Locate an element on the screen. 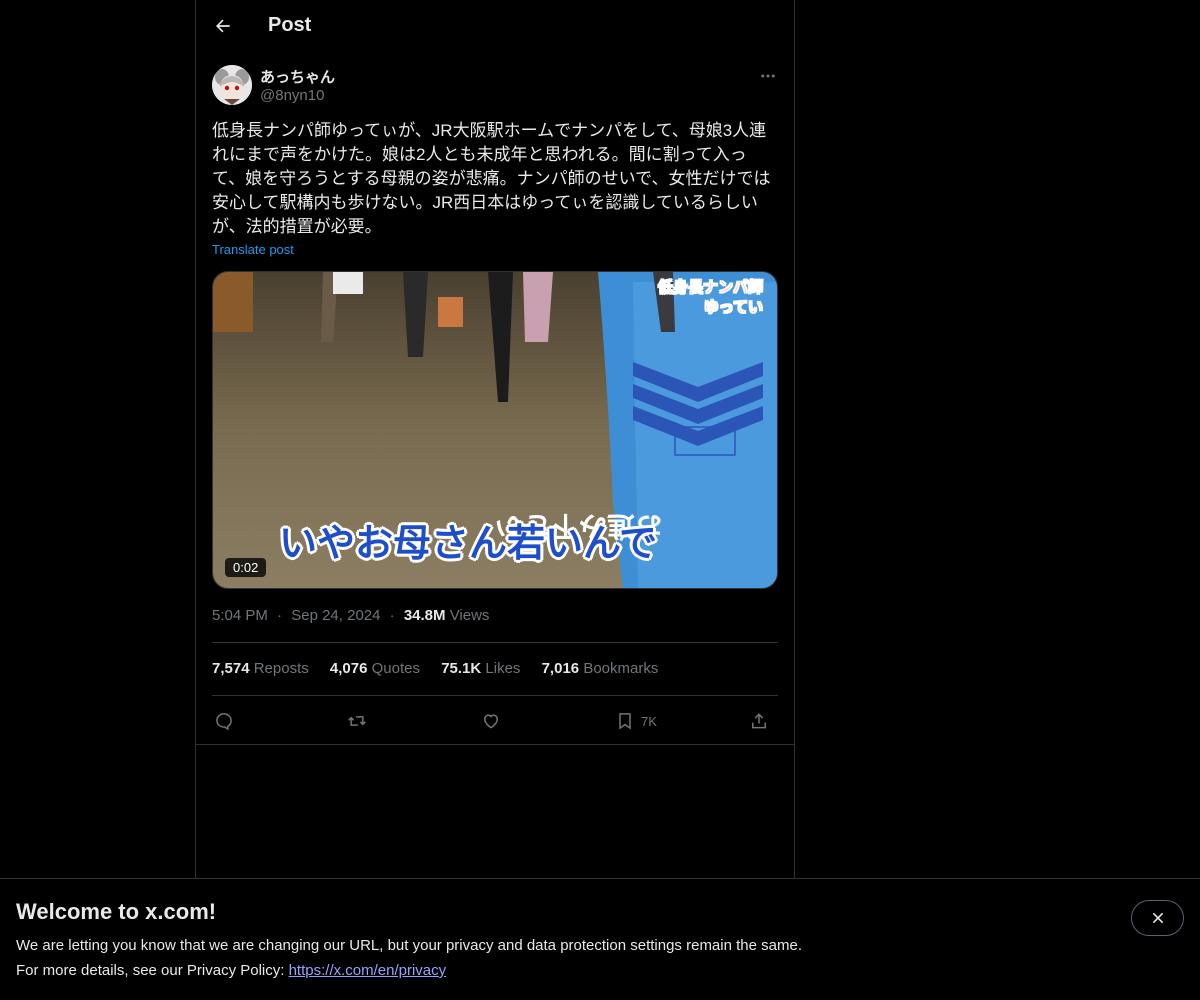 Image resolution: width=1200 pixels, height=1000 pixels. reply-button is located at coordinates (224, 721).